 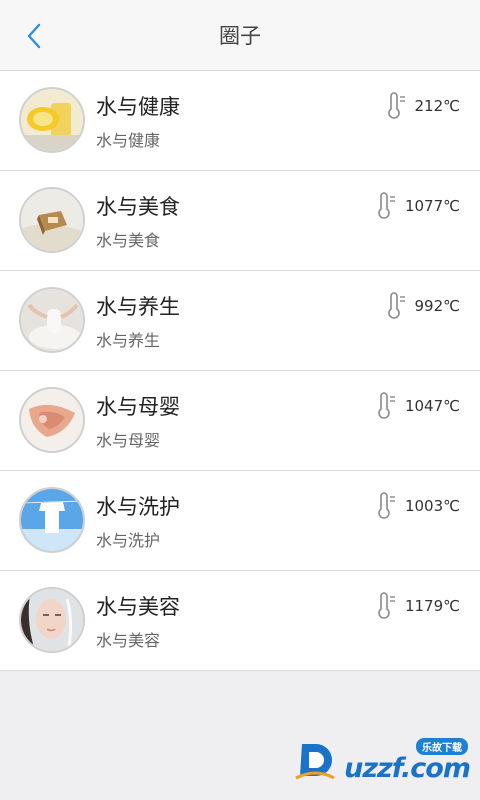 What do you see at coordinates (407, 768) in the screenshot?
I see `watermark-text: uzzf.com` at bounding box center [407, 768].